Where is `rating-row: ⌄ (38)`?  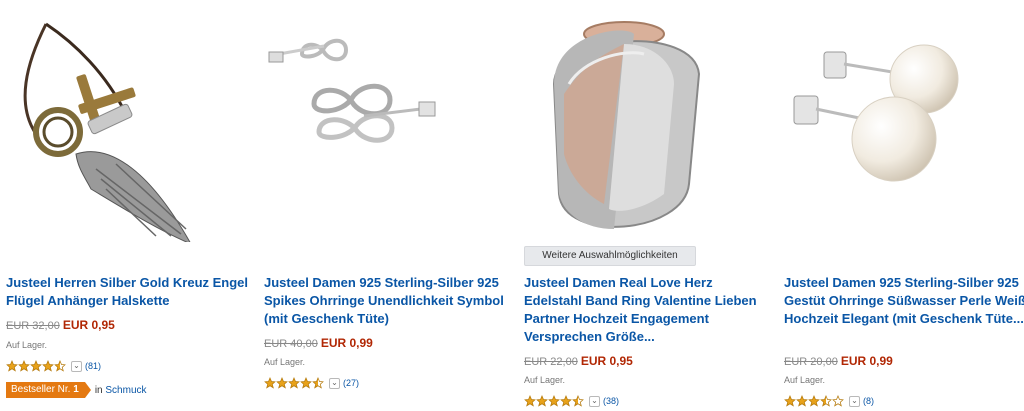 rating-row: ⌄ (38) is located at coordinates (571, 401).